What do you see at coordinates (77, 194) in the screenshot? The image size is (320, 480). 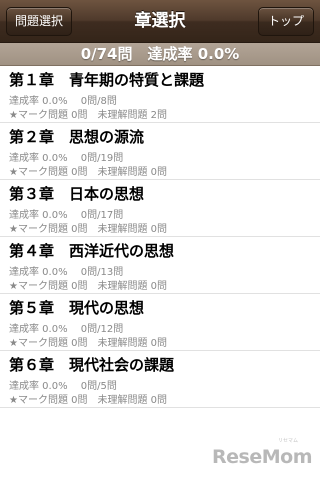 I see `chapter-title: 第３章 日本の思想` at bounding box center [77, 194].